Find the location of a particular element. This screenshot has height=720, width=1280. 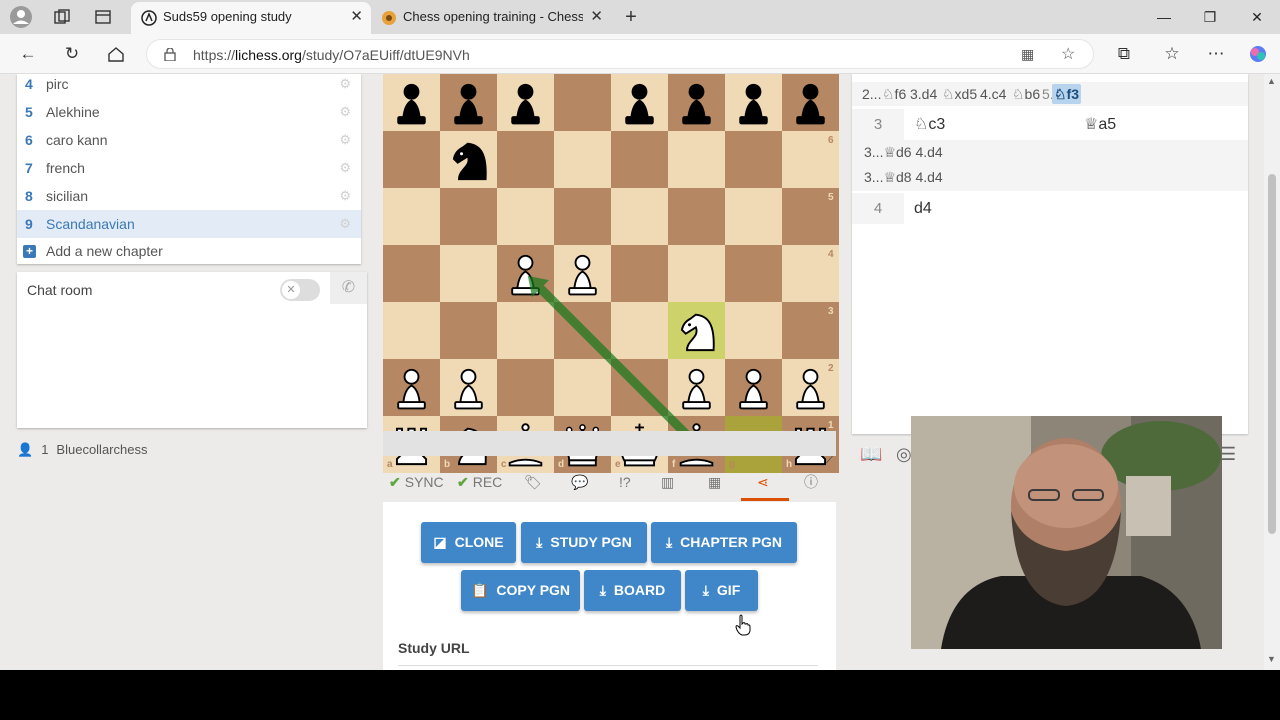

chapter-item-active: 9 Scandanavian ⚙ is located at coordinates (189, 224).